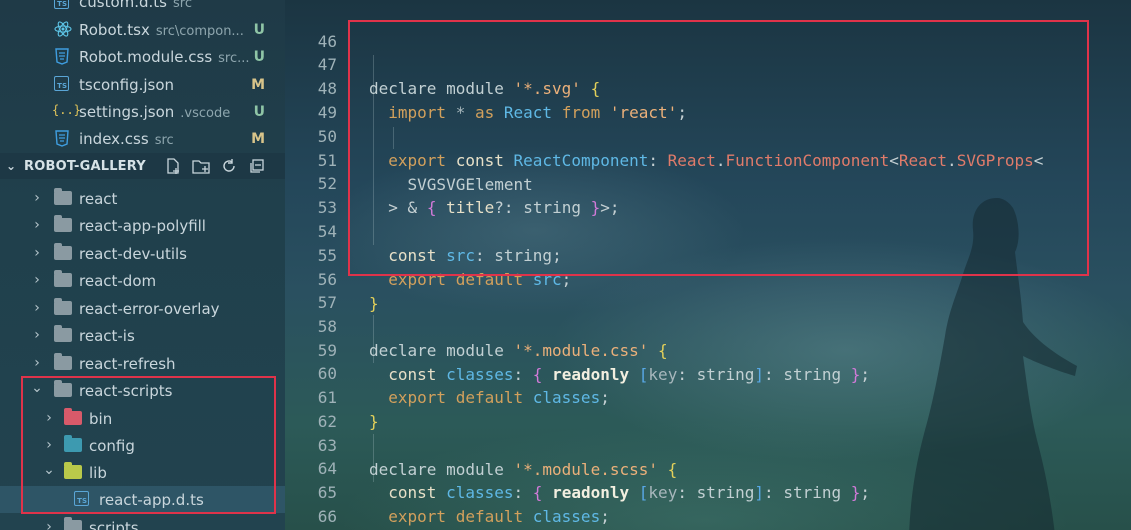  I want to click on tree-folder-scripts: › scripts, so click(142, 522).